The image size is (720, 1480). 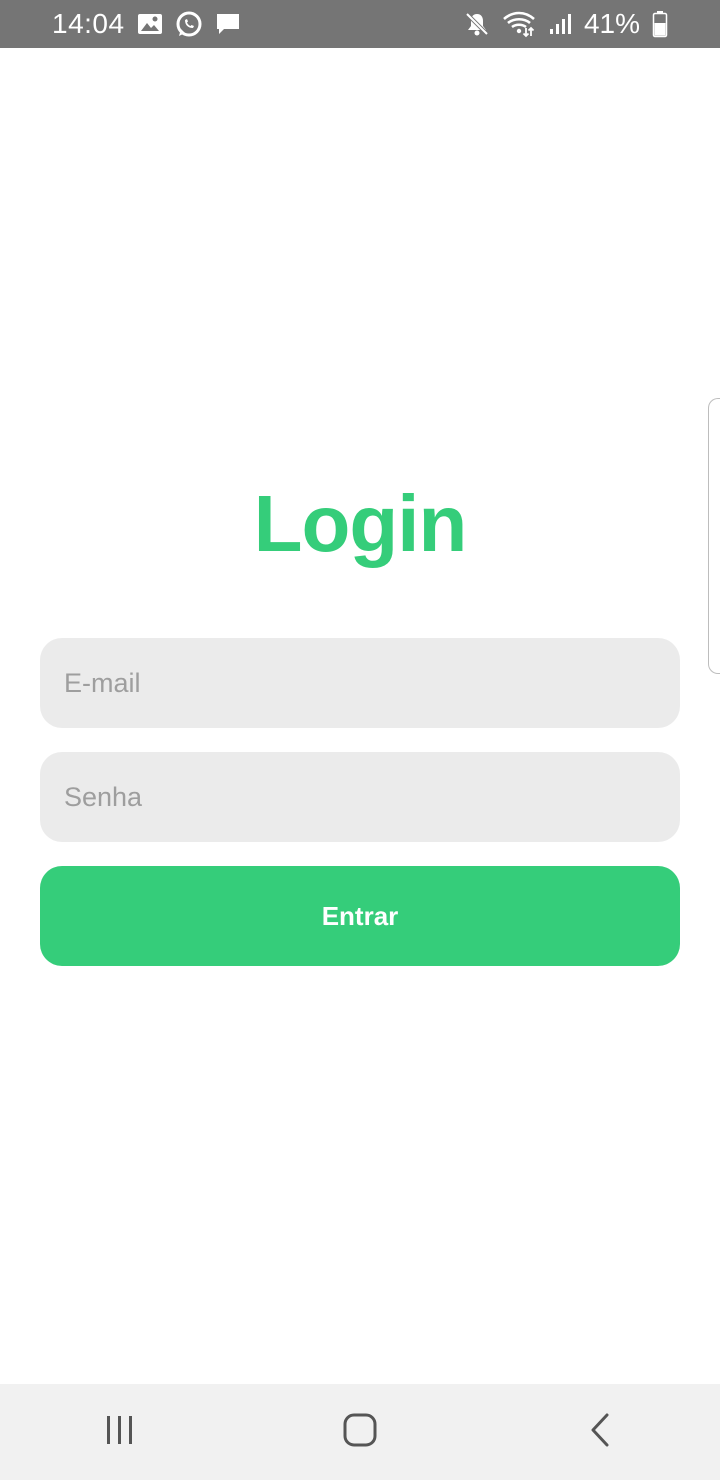 I want to click on page-title: Login, so click(x=360, y=523).